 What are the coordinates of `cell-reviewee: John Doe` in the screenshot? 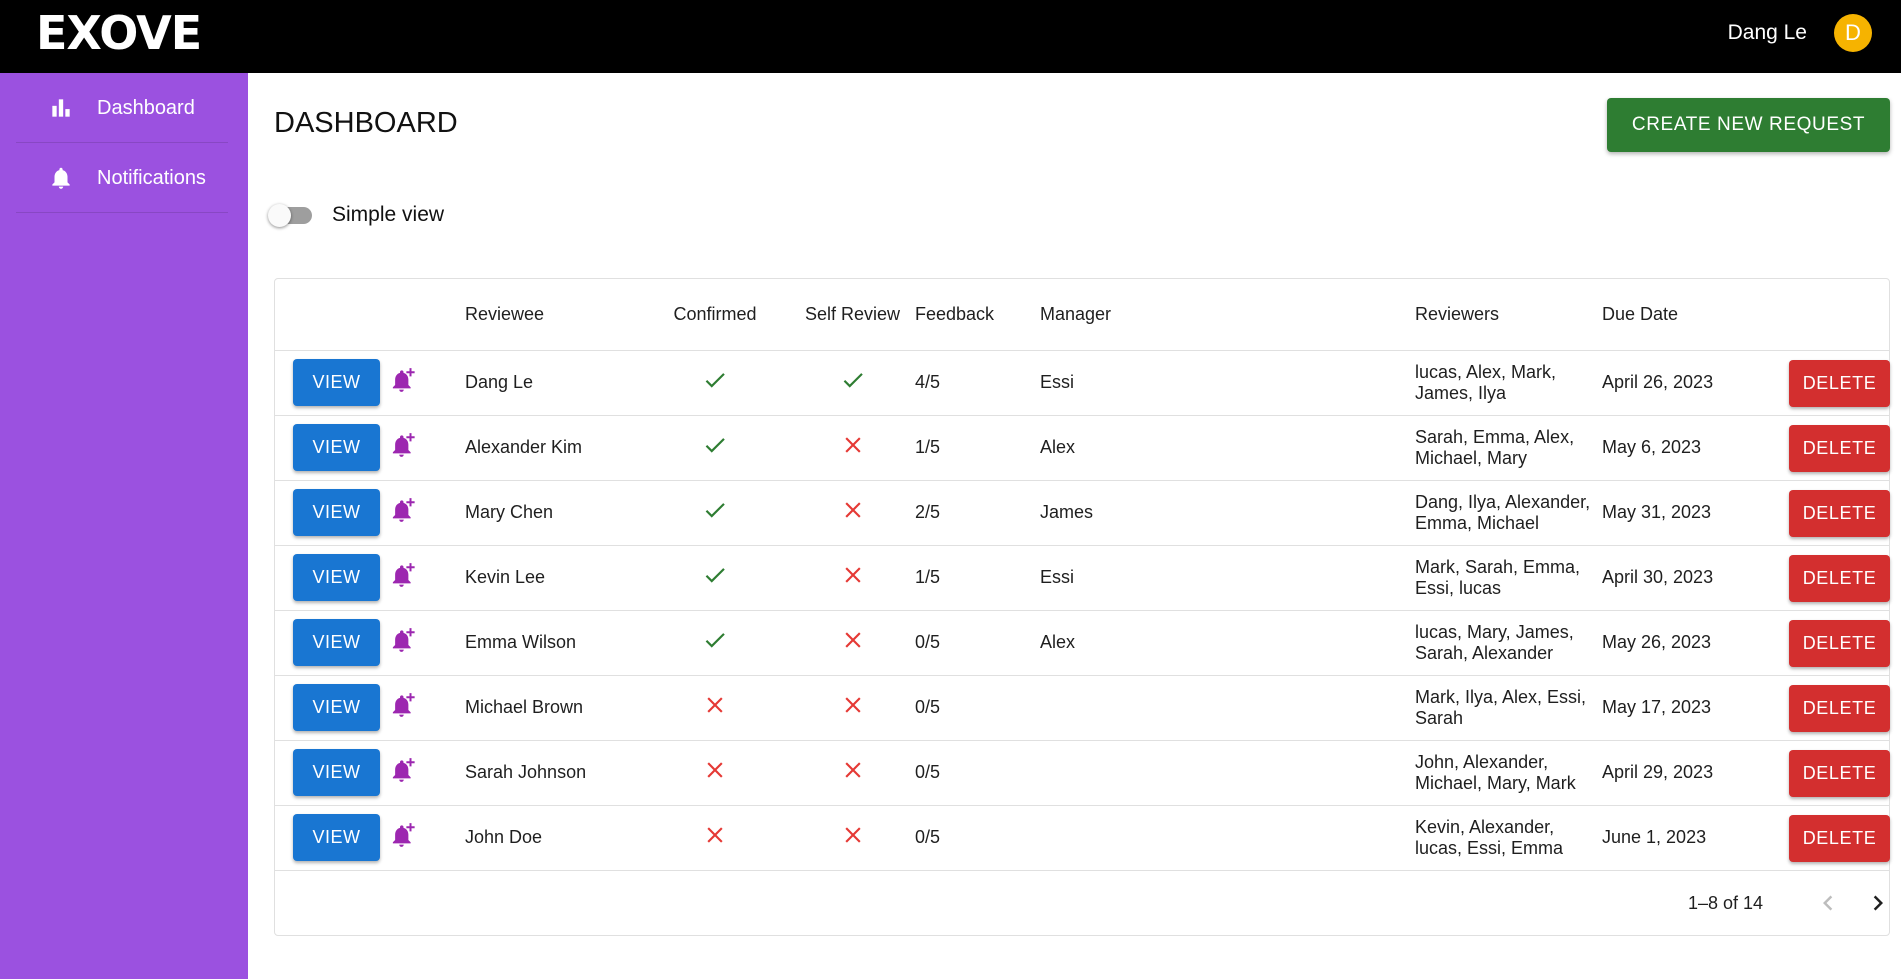 It's located at (552, 838).